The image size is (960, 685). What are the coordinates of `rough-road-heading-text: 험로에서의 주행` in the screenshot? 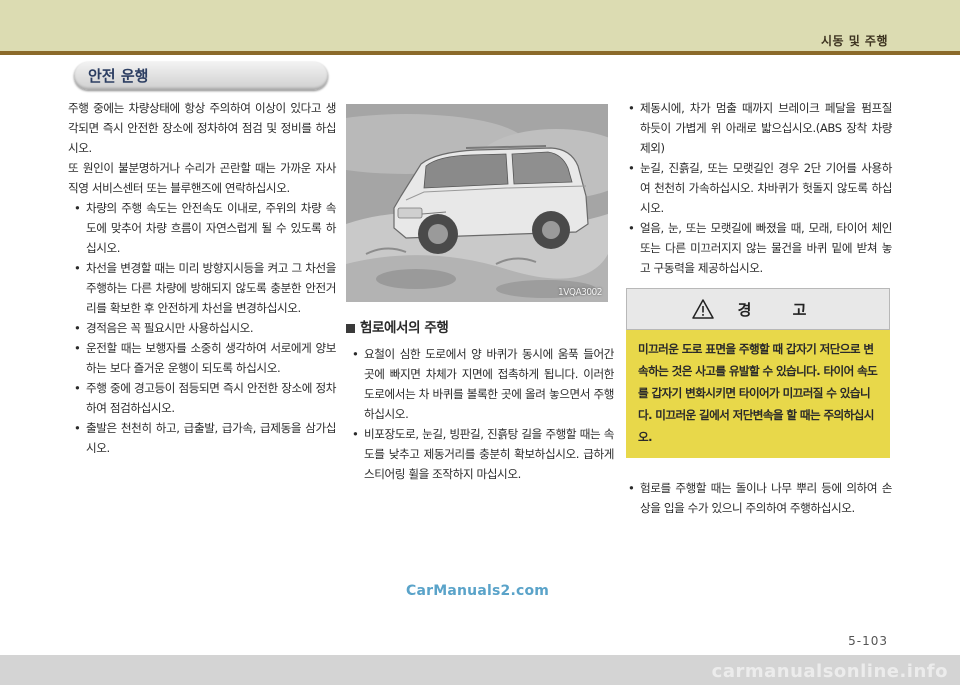 It's located at (404, 328).